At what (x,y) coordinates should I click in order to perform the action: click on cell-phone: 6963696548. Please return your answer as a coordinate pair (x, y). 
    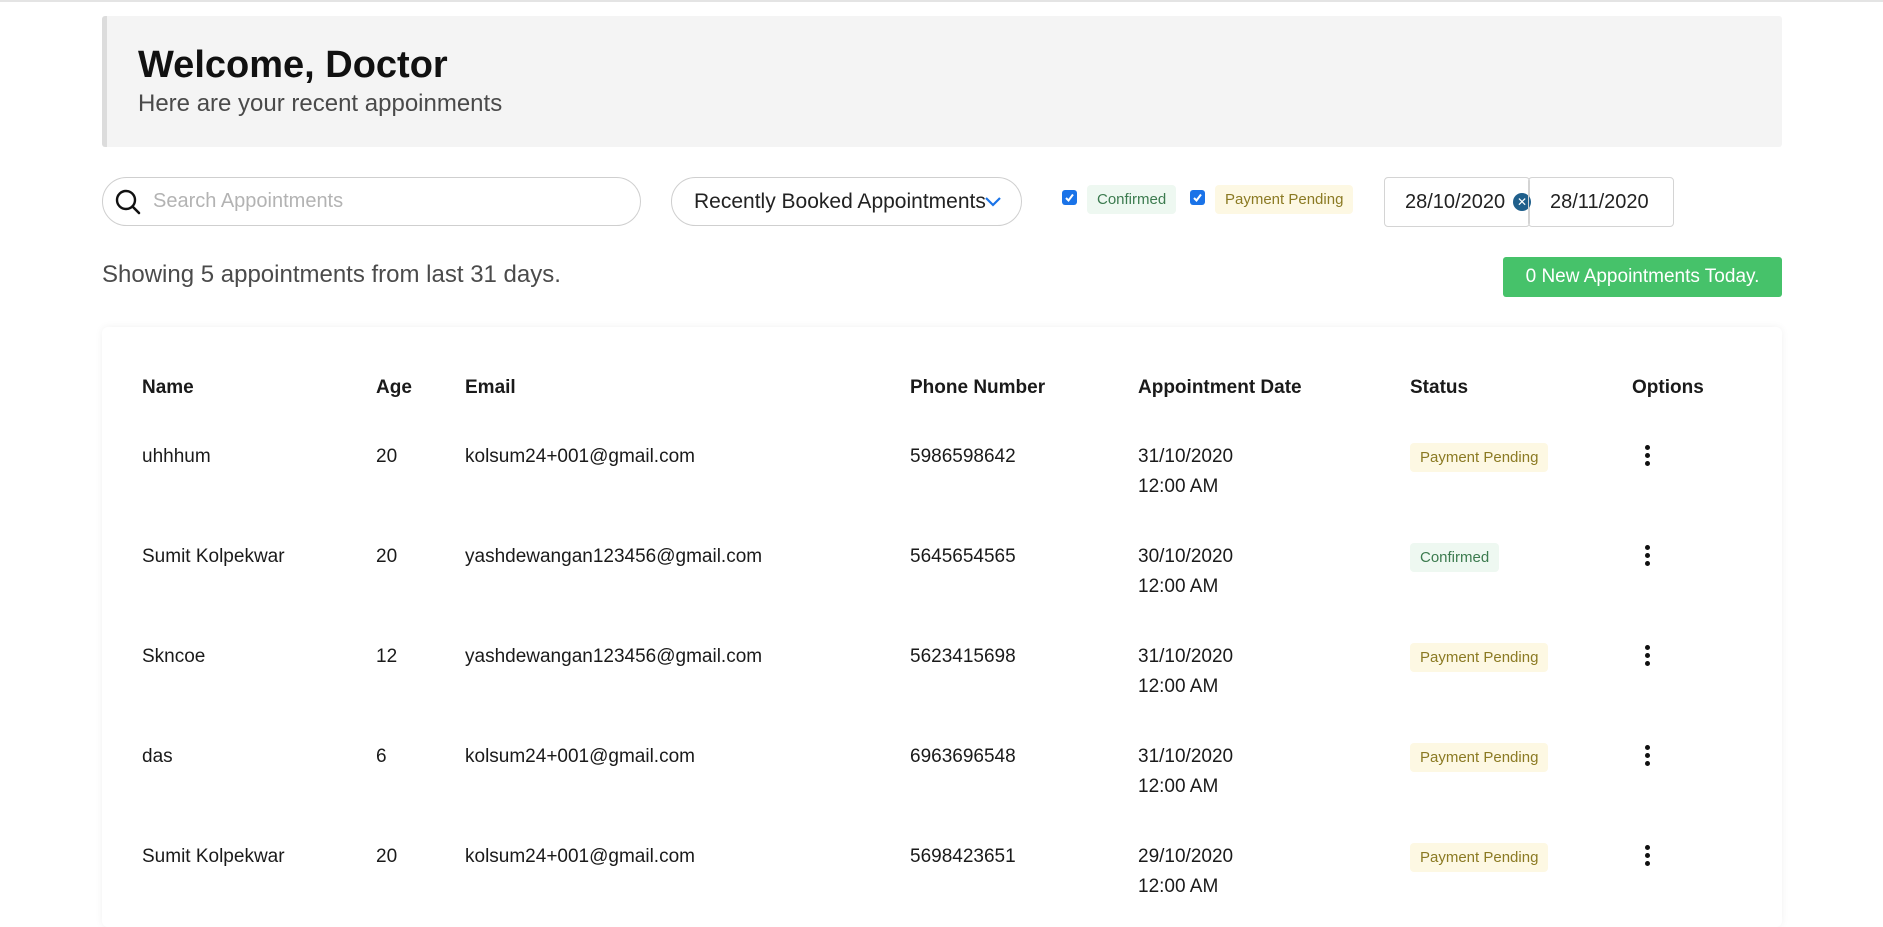
    Looking at the image, I should click on (963, 756).